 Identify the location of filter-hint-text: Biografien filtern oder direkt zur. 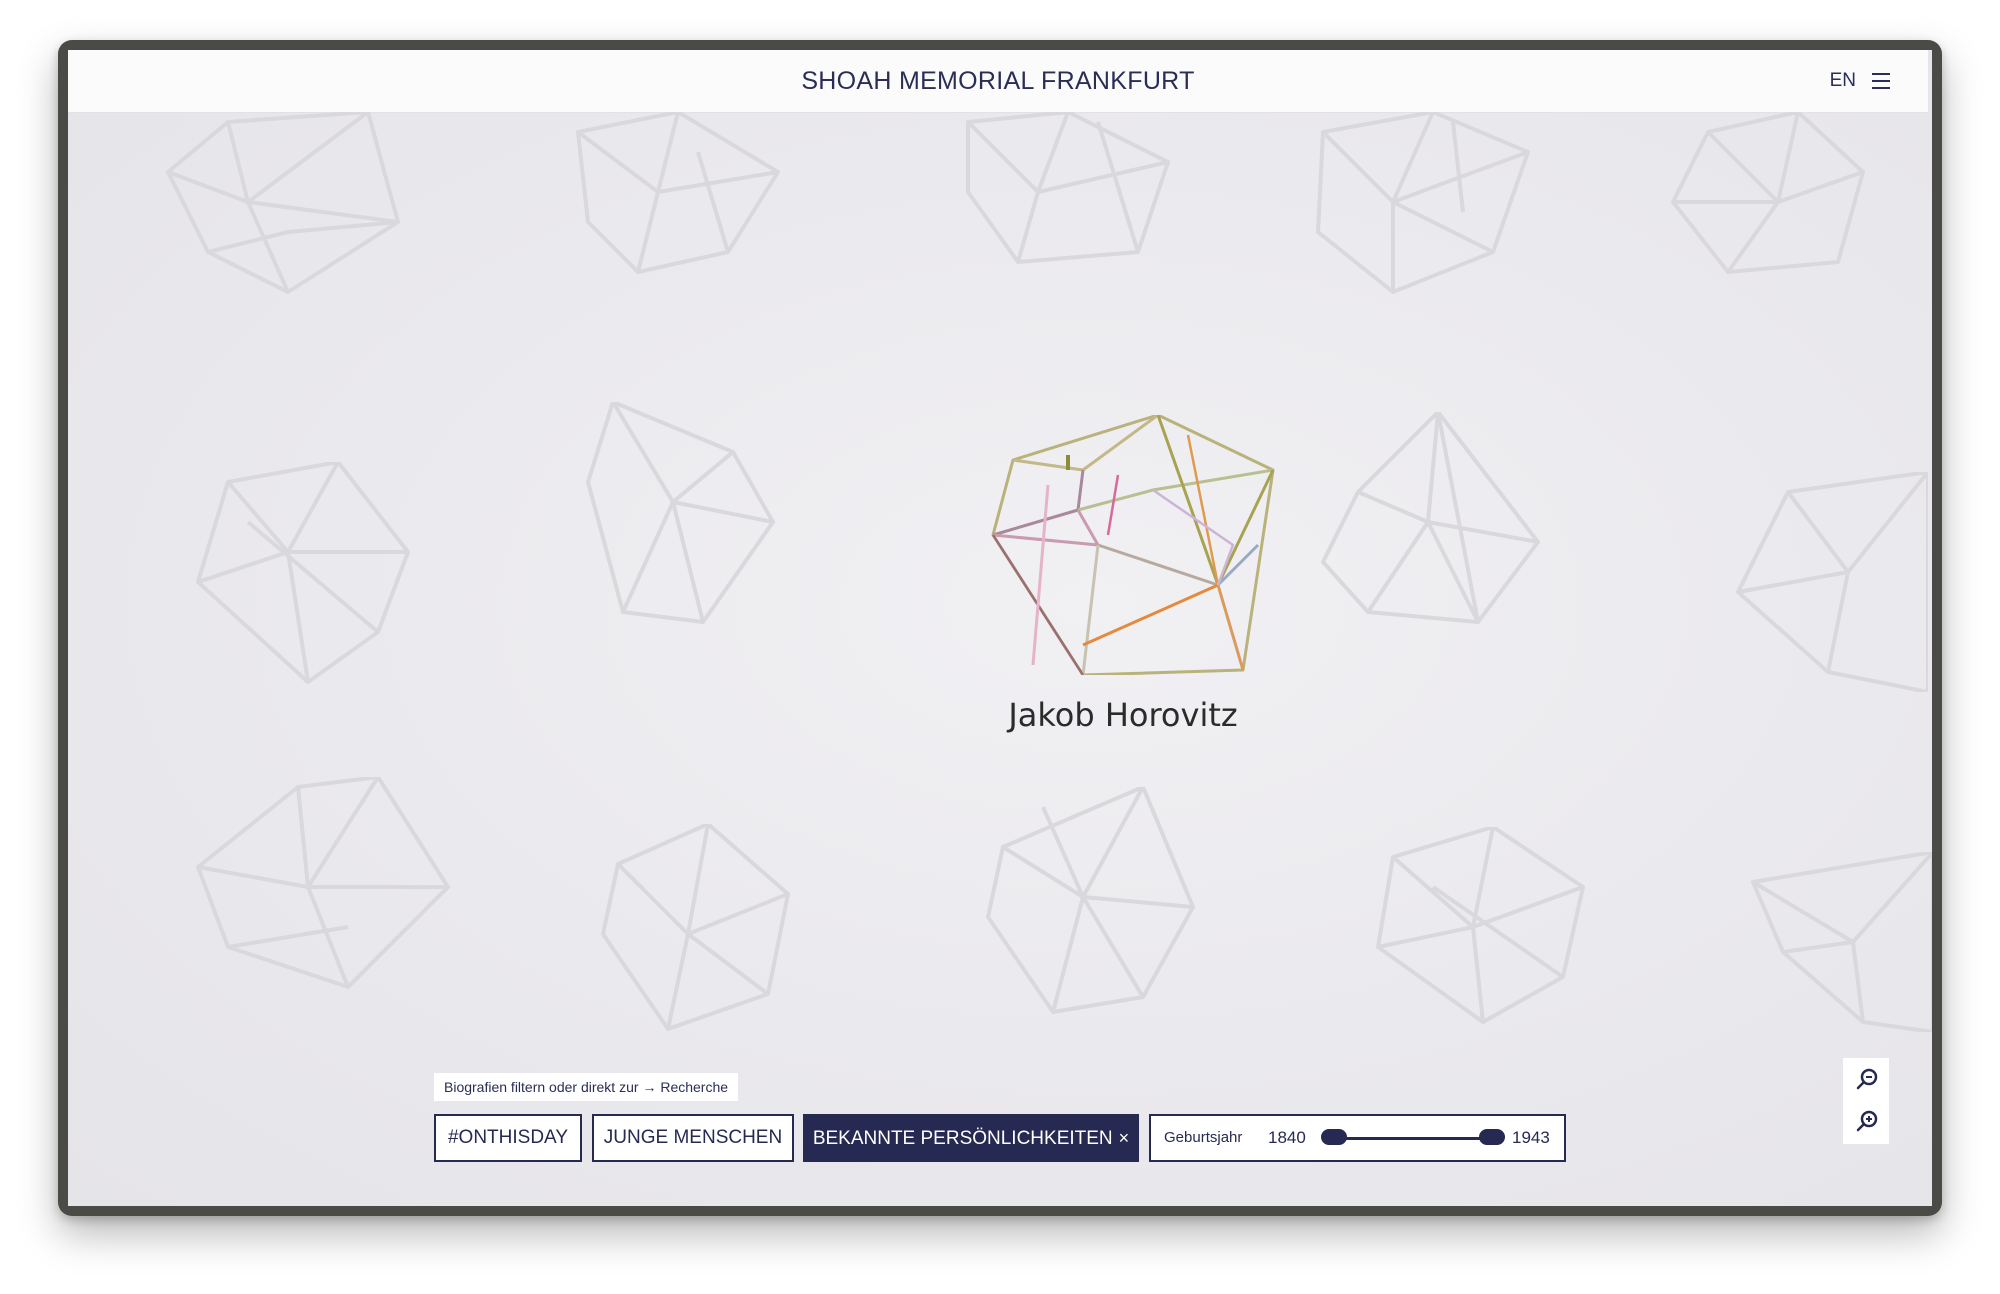
(541, 1087).